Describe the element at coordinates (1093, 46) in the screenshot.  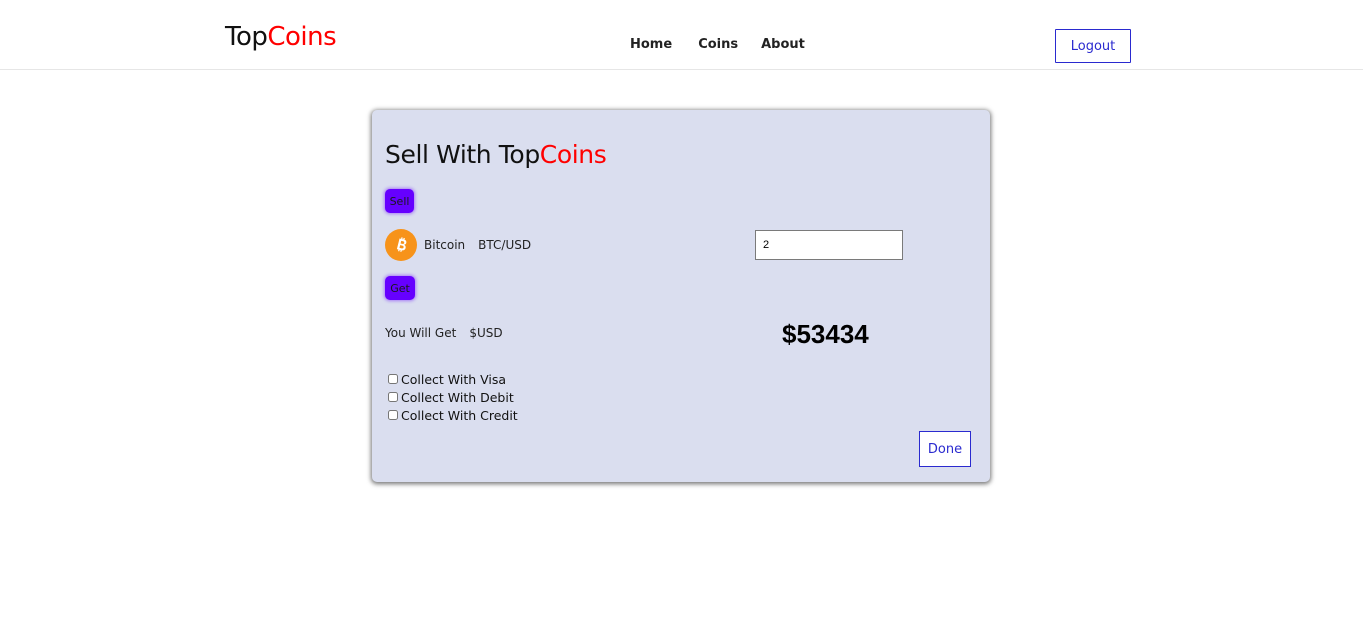
I see `logout-button: Logout` at that location.